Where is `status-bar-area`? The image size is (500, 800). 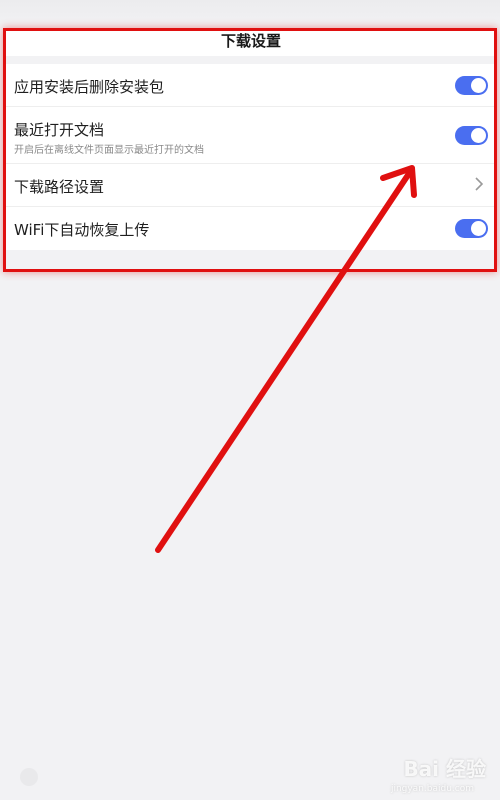 status-bar-area is located at coordinates (250, 15).